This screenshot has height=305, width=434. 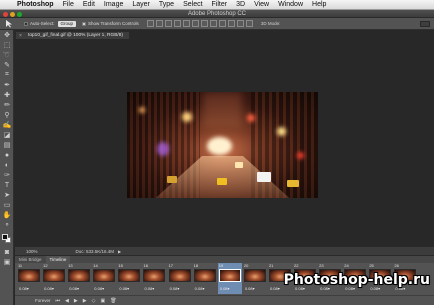 I want to click on move-tool-icon: ✥, so click(x=7, y=35).